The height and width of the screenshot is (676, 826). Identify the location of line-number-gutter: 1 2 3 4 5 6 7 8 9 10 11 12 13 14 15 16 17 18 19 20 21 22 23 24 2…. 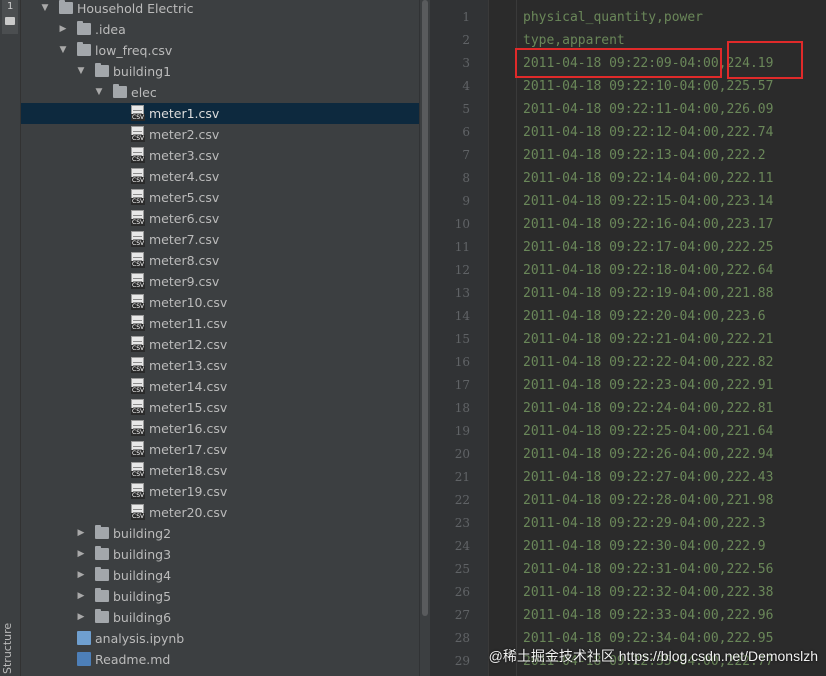
(459, 338).